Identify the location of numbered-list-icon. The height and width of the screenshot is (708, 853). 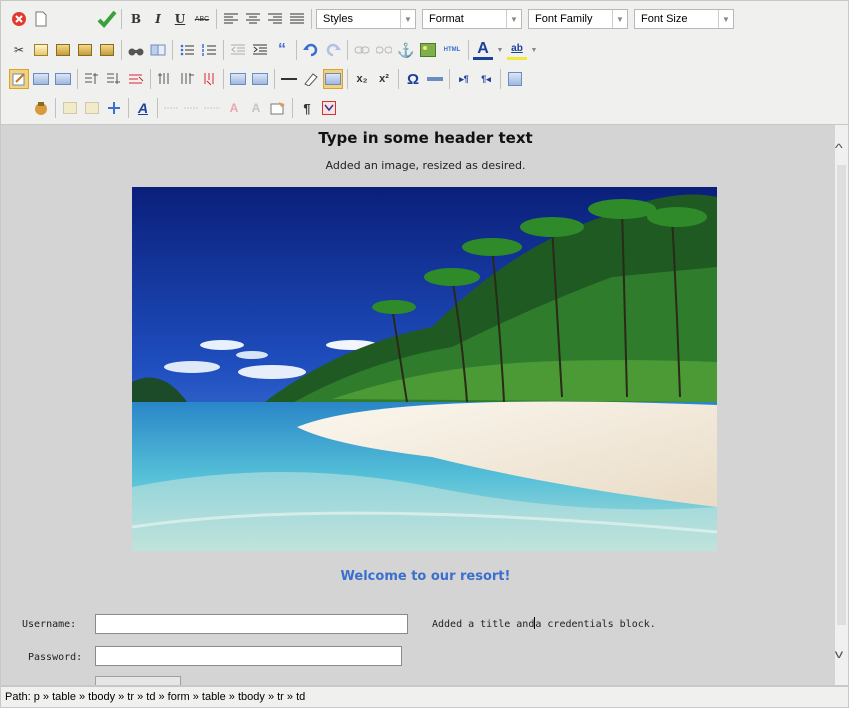
(209, 50).